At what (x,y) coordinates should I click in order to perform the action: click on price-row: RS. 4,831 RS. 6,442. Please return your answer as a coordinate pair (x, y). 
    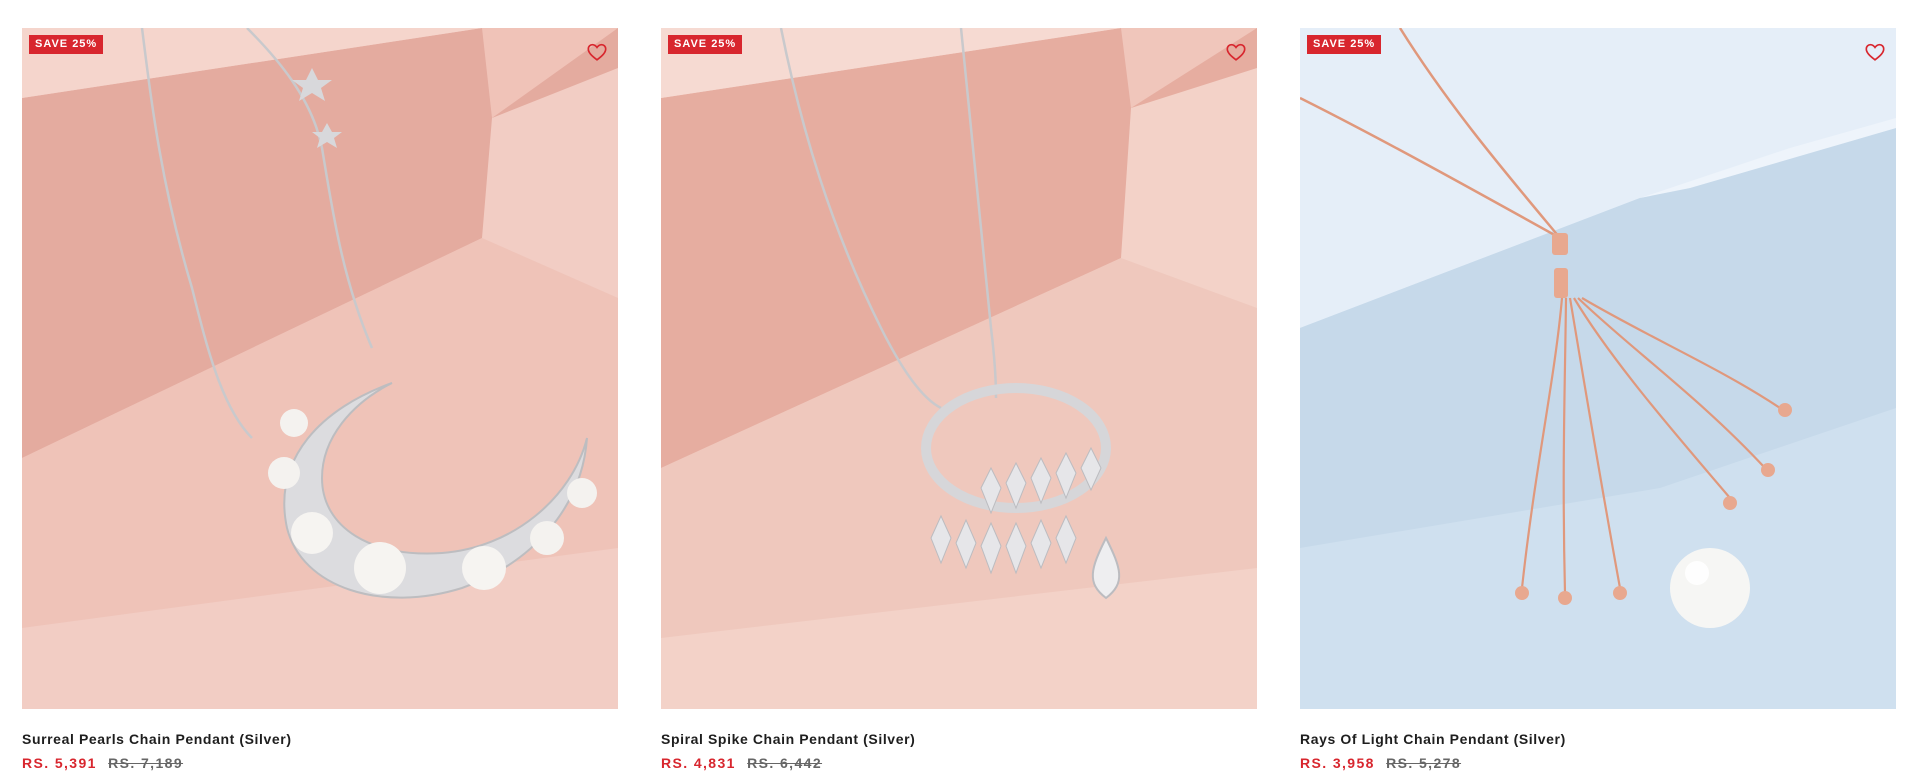
    Looking at the image, I should click on (959, 763).